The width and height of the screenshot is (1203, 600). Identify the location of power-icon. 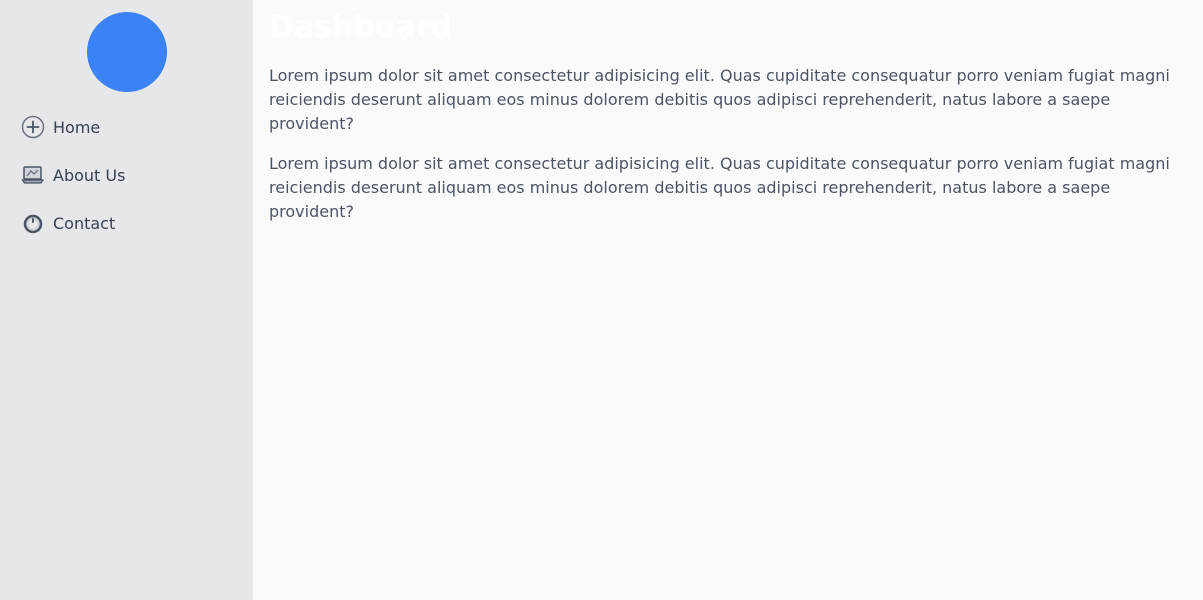
(33, 223).